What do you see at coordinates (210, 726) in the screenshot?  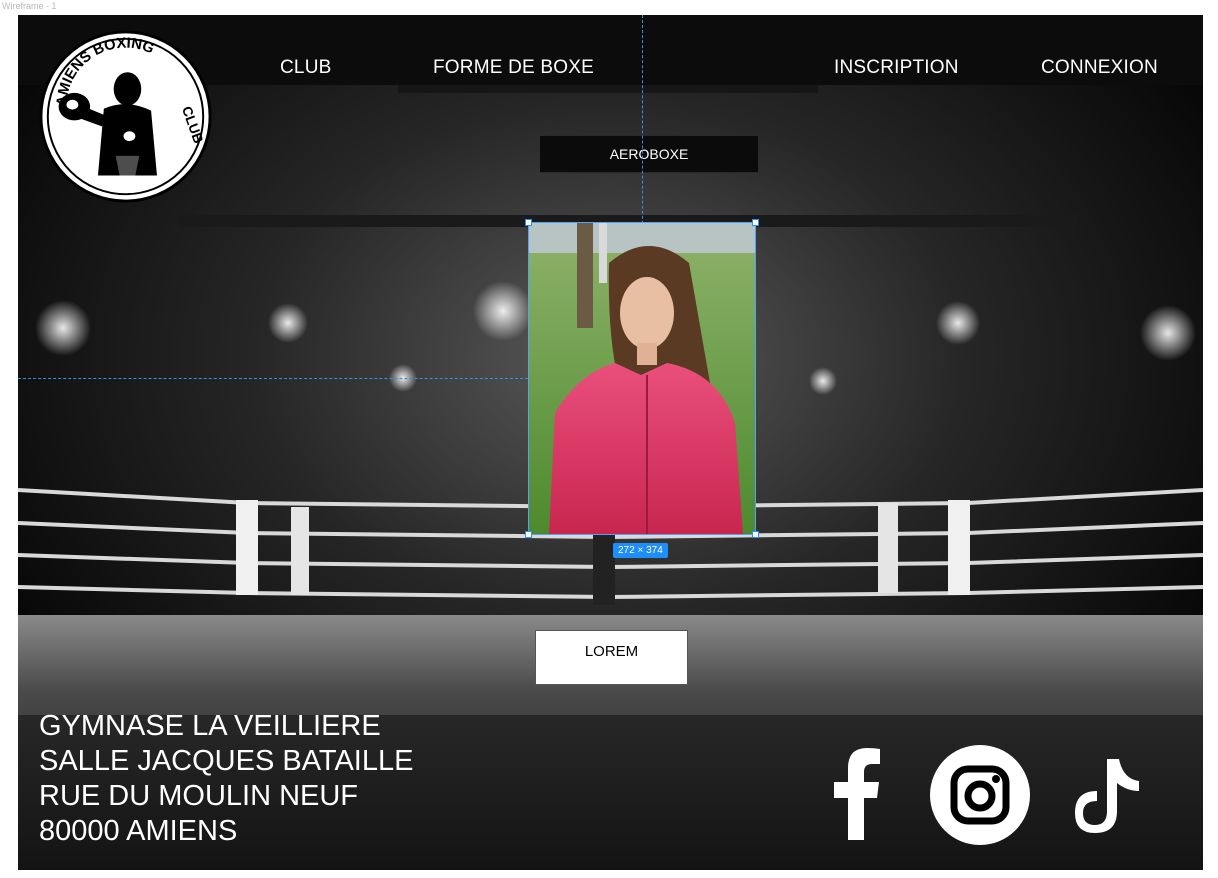 I see `address-line-1: GYMNASE LA VEILLIERE` at bounding box center [210, 726].